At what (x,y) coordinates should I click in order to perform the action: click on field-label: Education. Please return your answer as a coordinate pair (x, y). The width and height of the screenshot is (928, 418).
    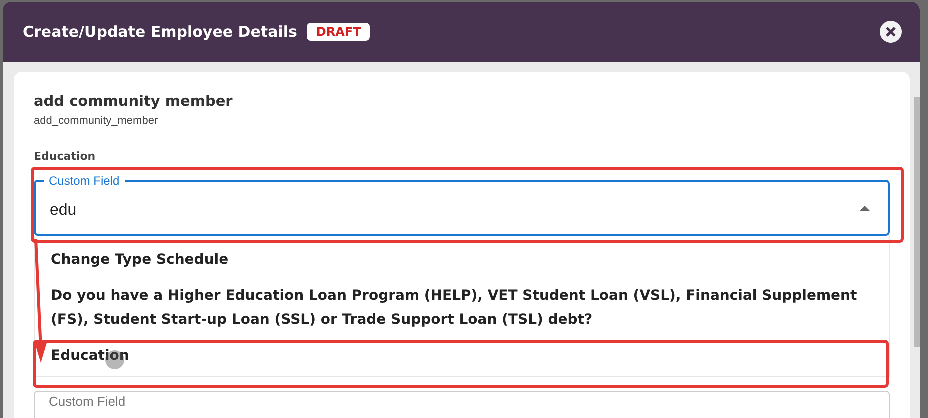
    Looking at the image, I should click on (65, 156).